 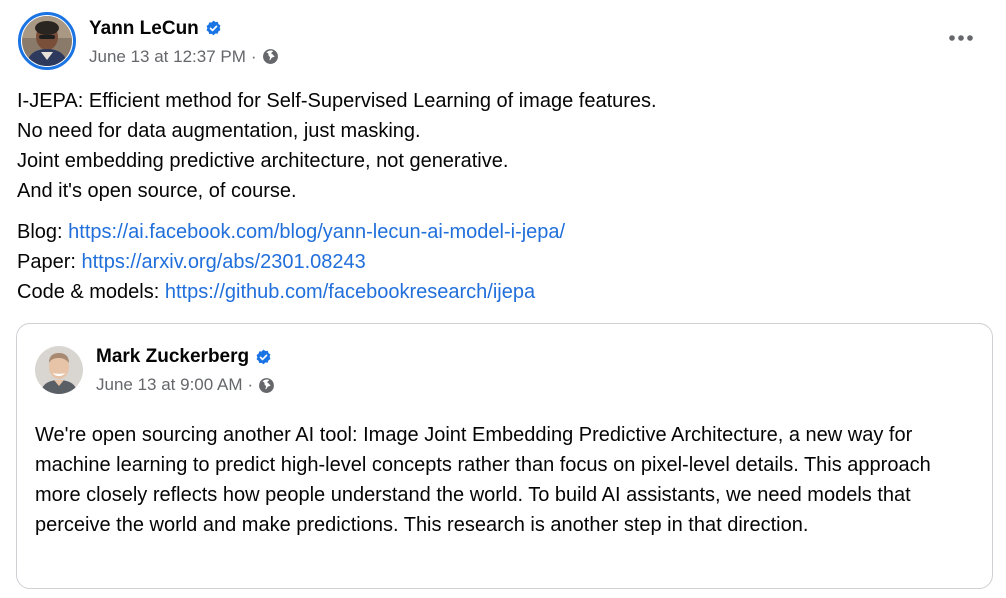 I want to click on post-header: Yann LeCun June 13 at 12:37 PM ·, so click(x=148, y=41).